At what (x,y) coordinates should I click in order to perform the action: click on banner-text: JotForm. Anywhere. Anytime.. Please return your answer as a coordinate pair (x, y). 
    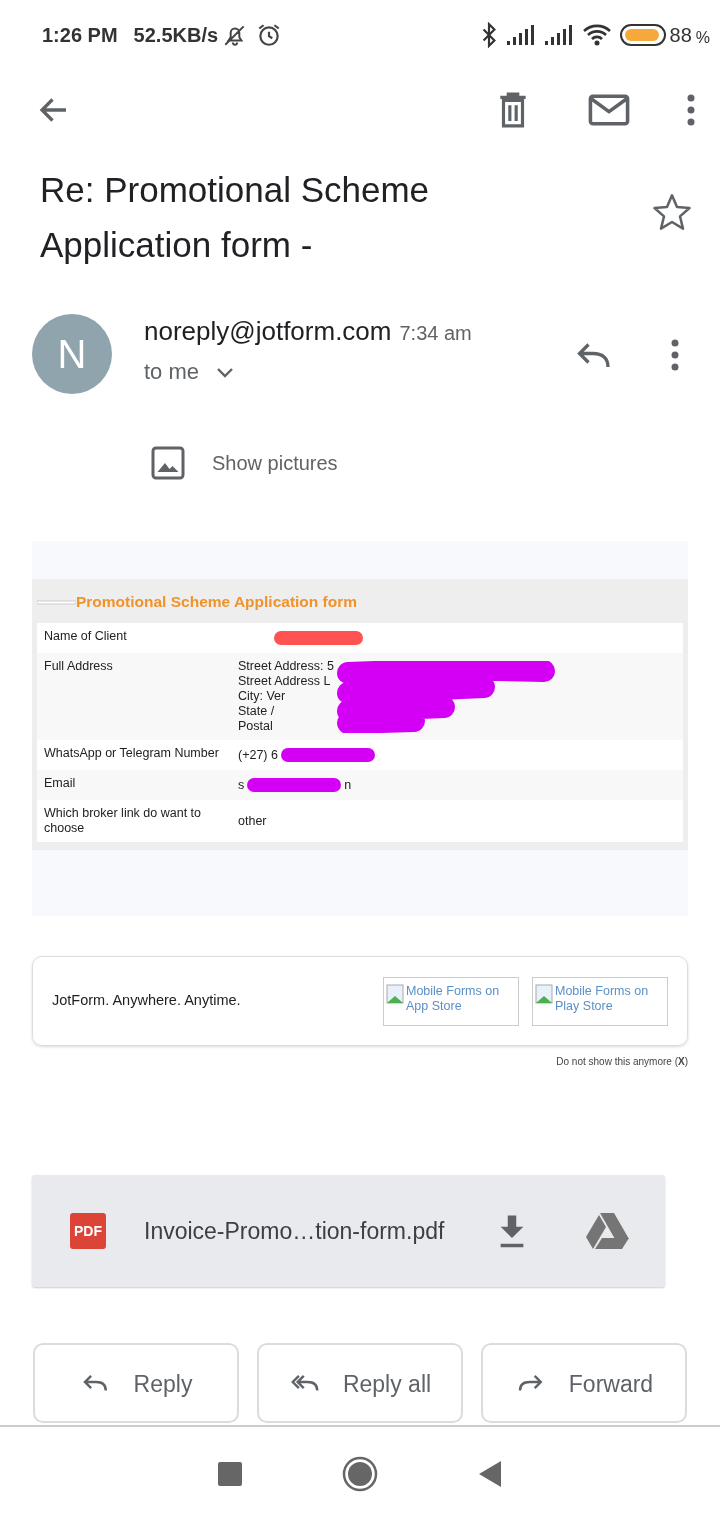
    Looking at the image, I should click on (146, 1001).